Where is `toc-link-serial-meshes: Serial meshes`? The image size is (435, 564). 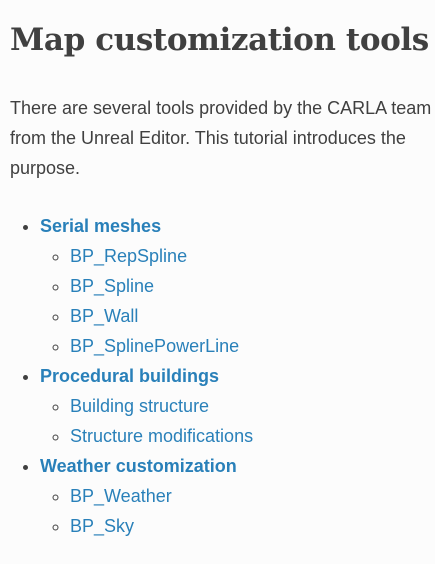 toc-link-serial-meshes: Serial meshes is located at coordinates (100, 226).